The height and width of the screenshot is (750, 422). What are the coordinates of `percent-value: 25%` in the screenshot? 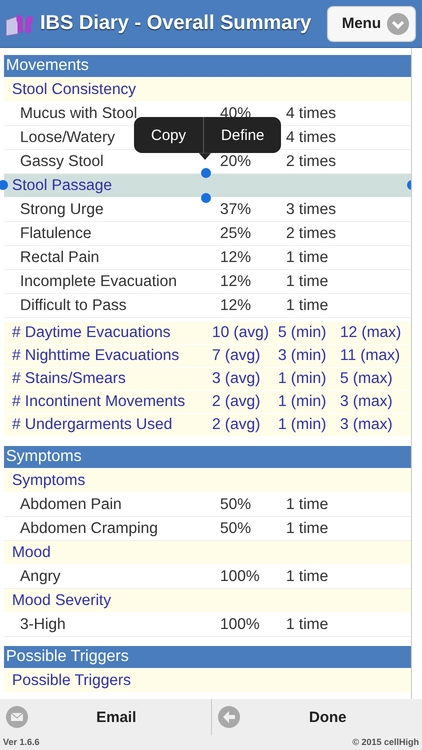 It's located at (236, 233).